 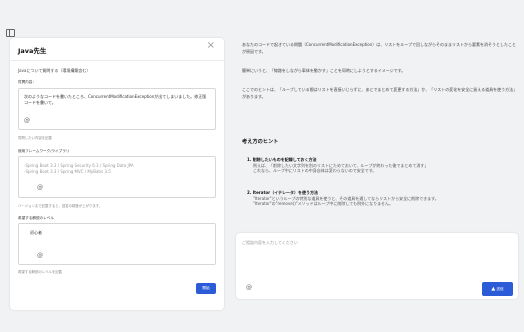 I want to click on section-title: 考え方のヒント, so click(x=260, y=142).